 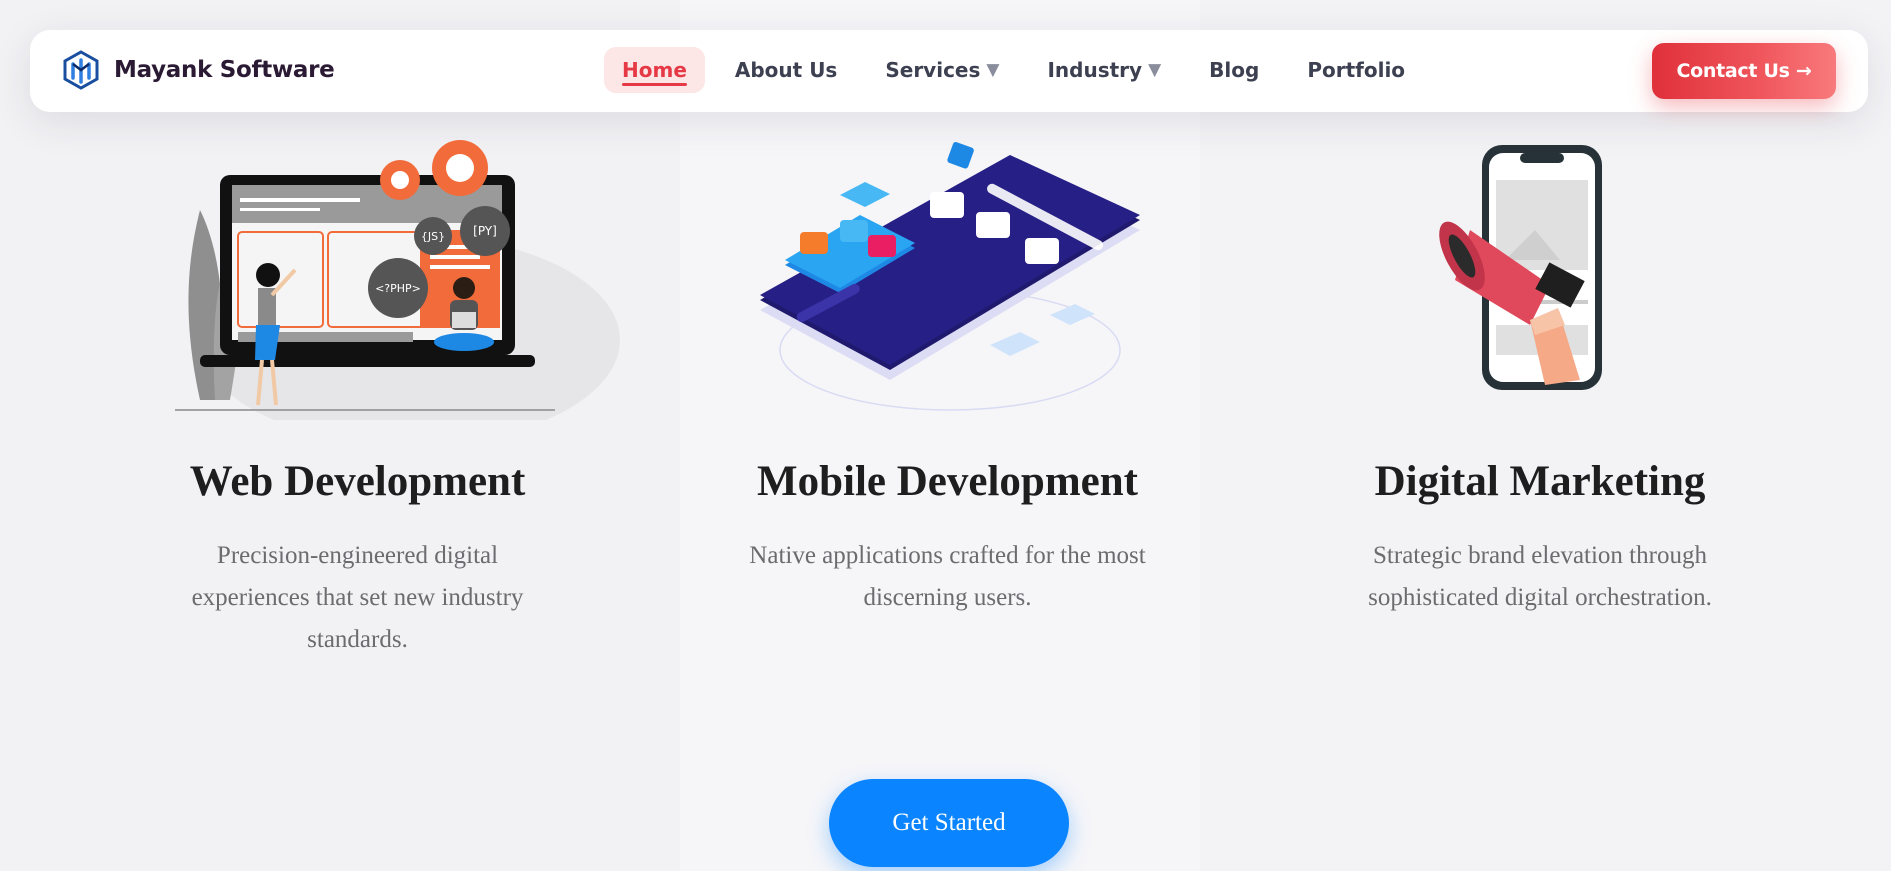 What do you see at coordinates (433, 236) in the screenshot?
I see `js-label: {JS}` at bounding box center [433, 236].